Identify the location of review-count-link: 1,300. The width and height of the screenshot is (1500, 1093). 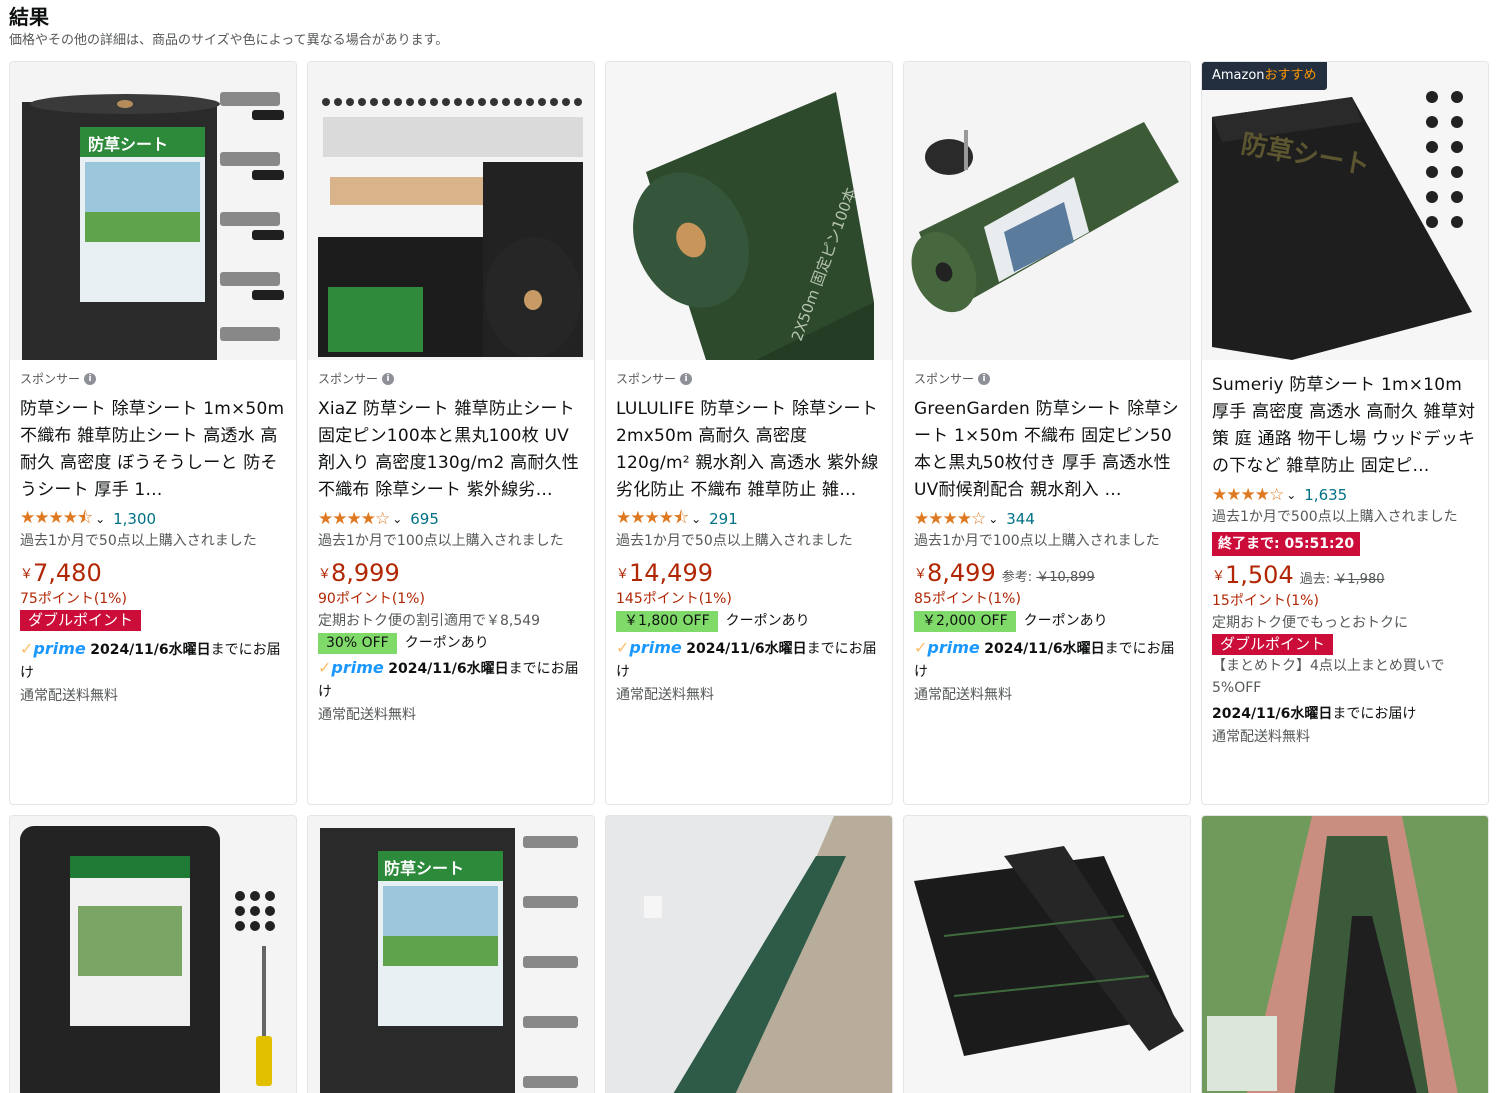
(134, 519).